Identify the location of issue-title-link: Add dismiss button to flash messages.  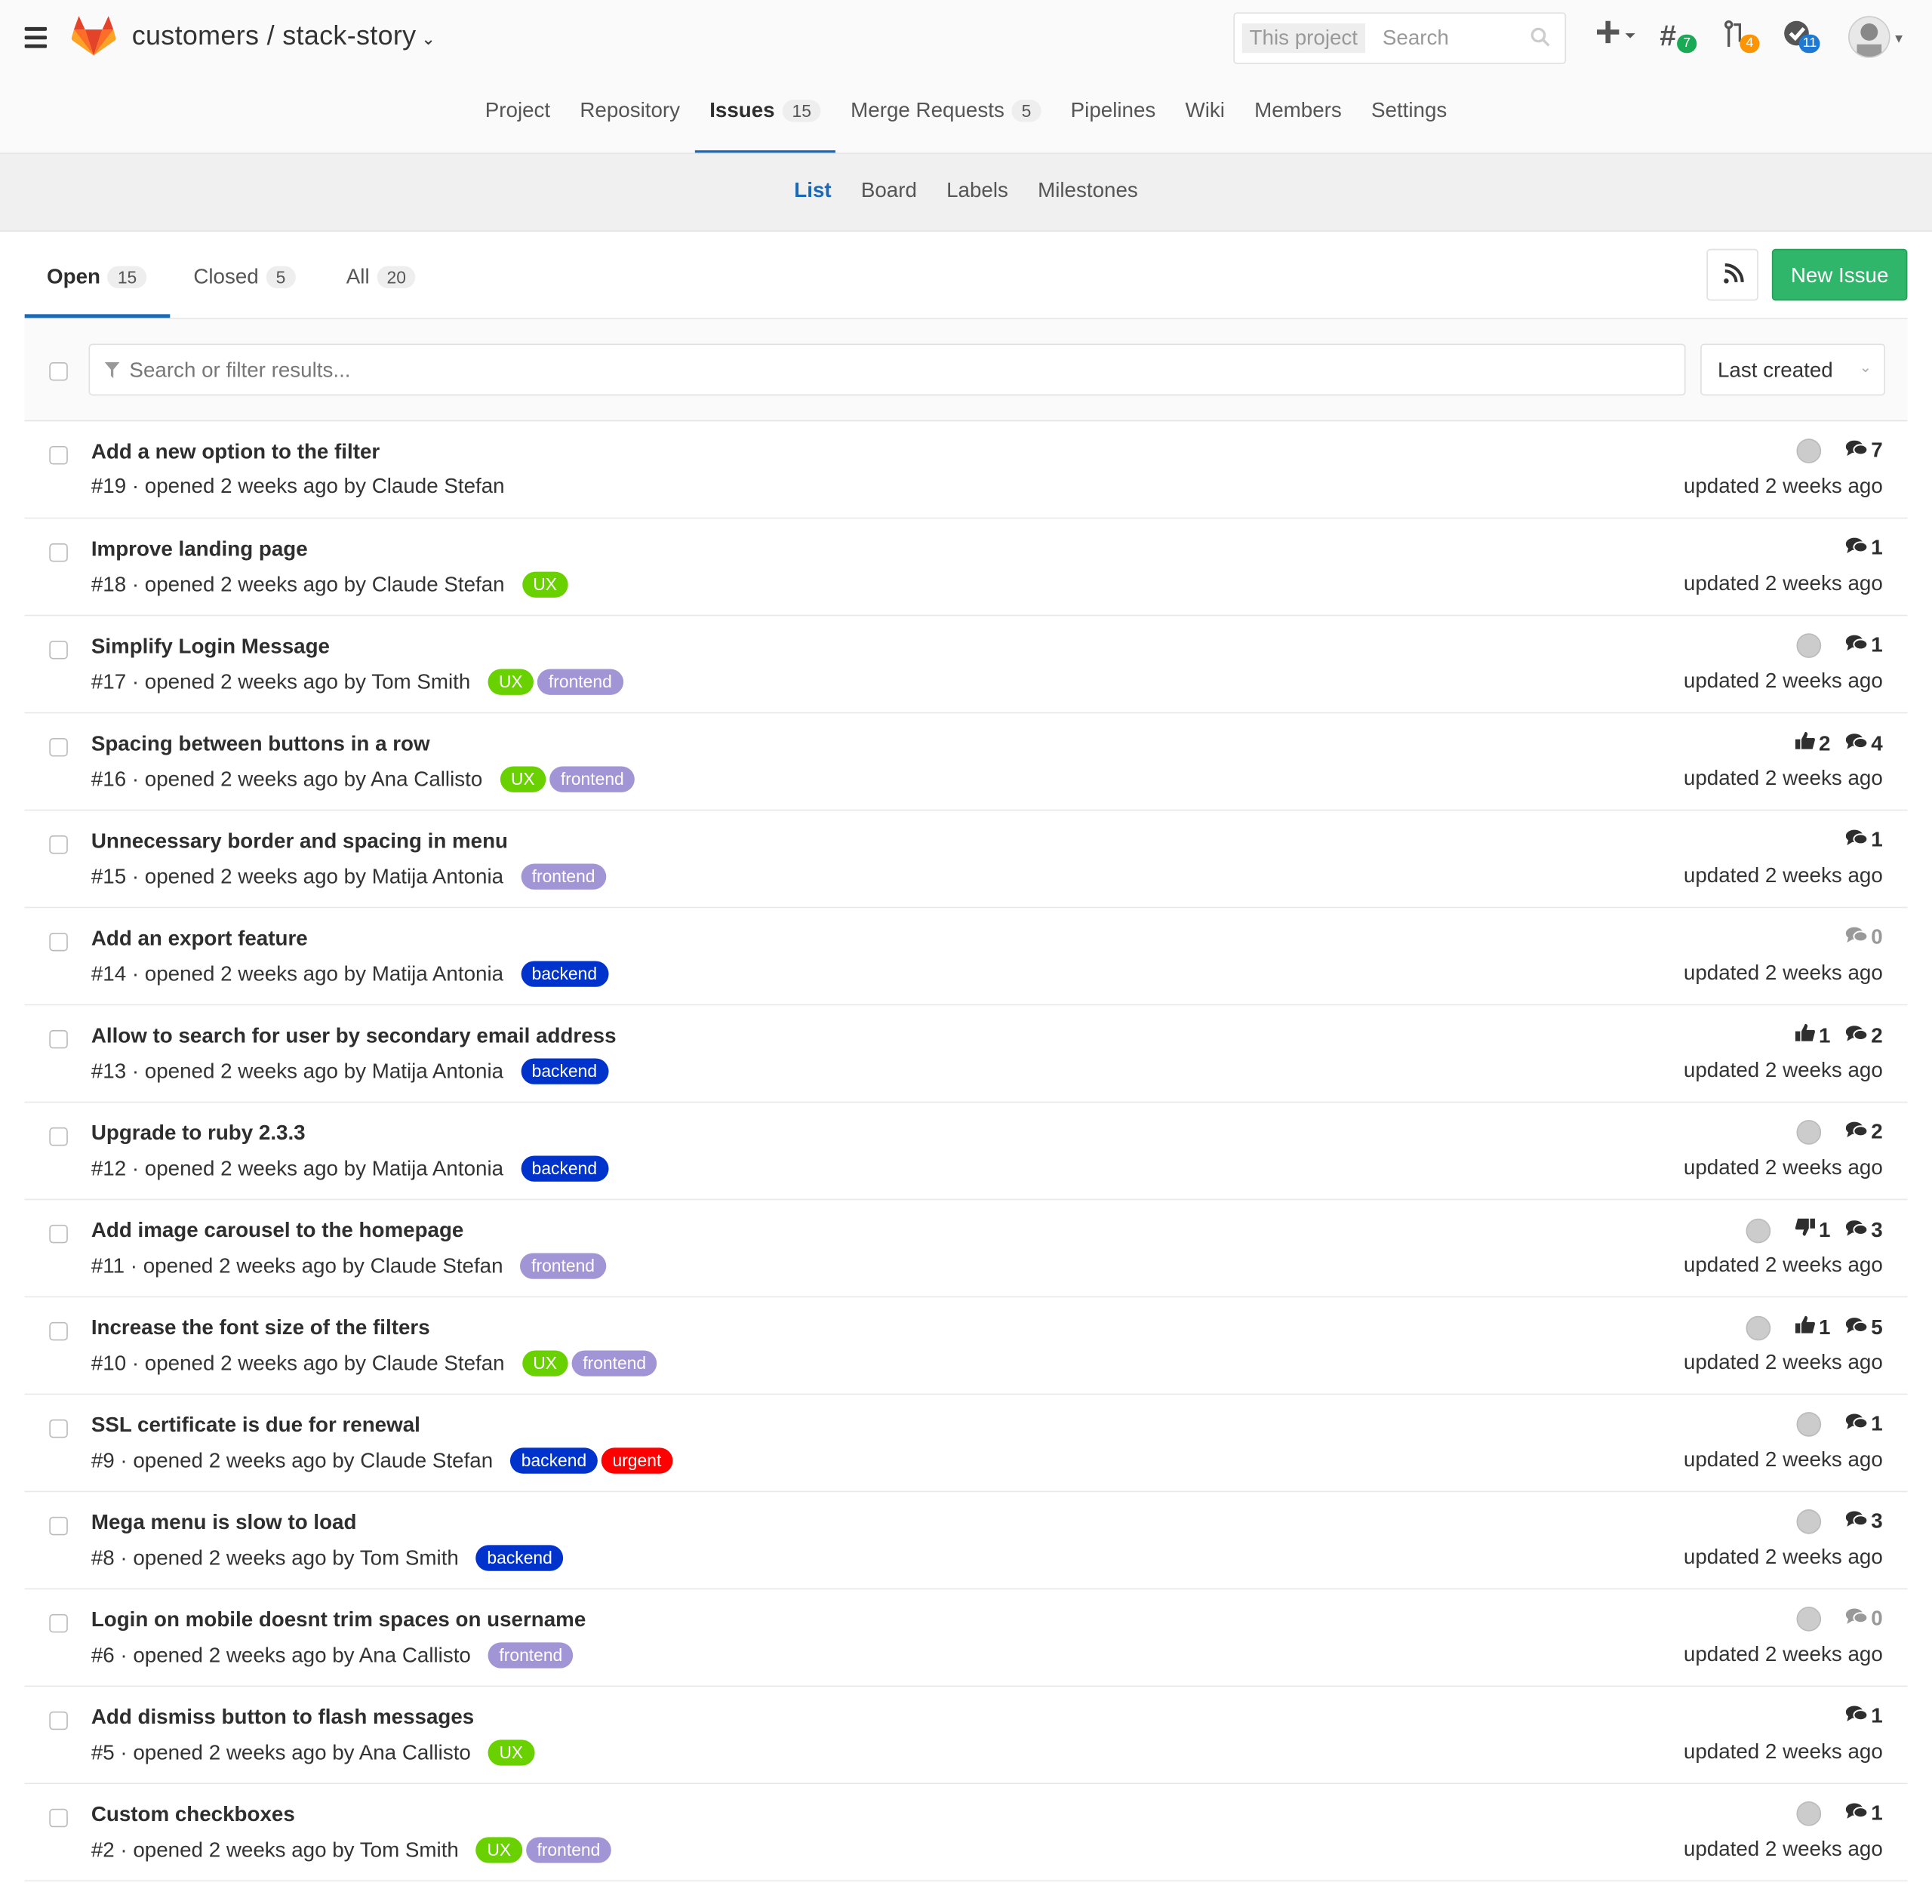
(282, 1718).